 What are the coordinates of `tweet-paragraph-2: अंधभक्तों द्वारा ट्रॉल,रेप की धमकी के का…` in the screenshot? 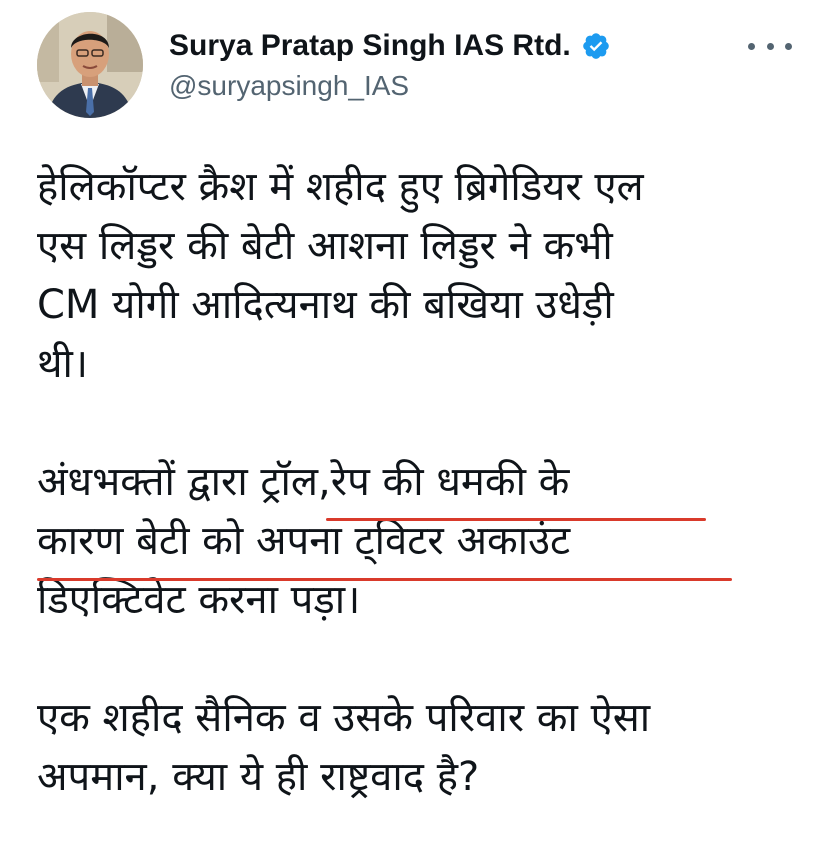 It's located at (304, 541).